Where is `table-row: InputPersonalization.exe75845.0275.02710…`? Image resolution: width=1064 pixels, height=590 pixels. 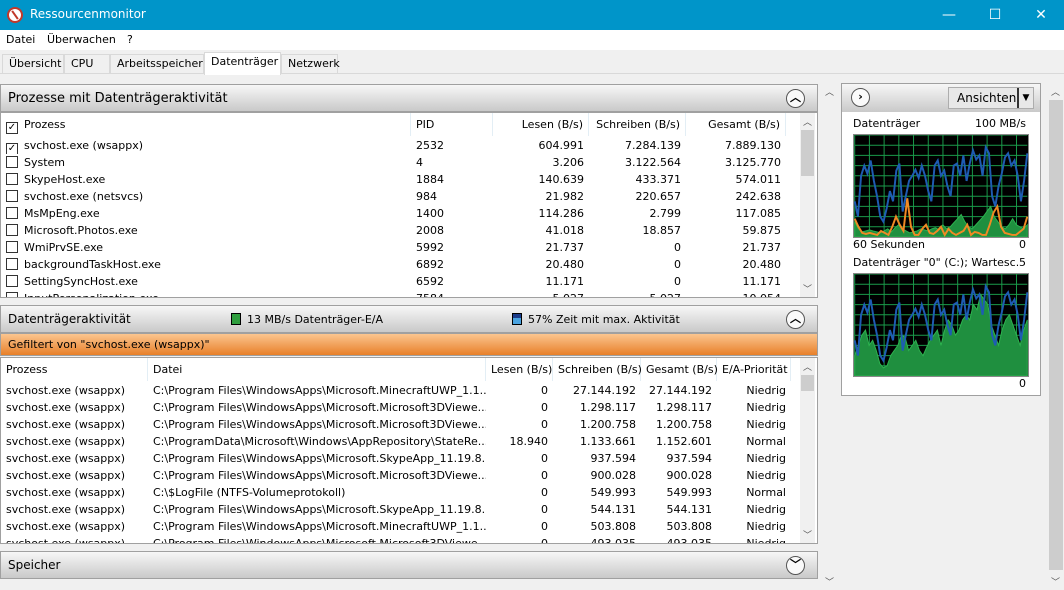 table-row: InputPersonalization.exe75845.0275.02710… is located at coordinates (396, 293).